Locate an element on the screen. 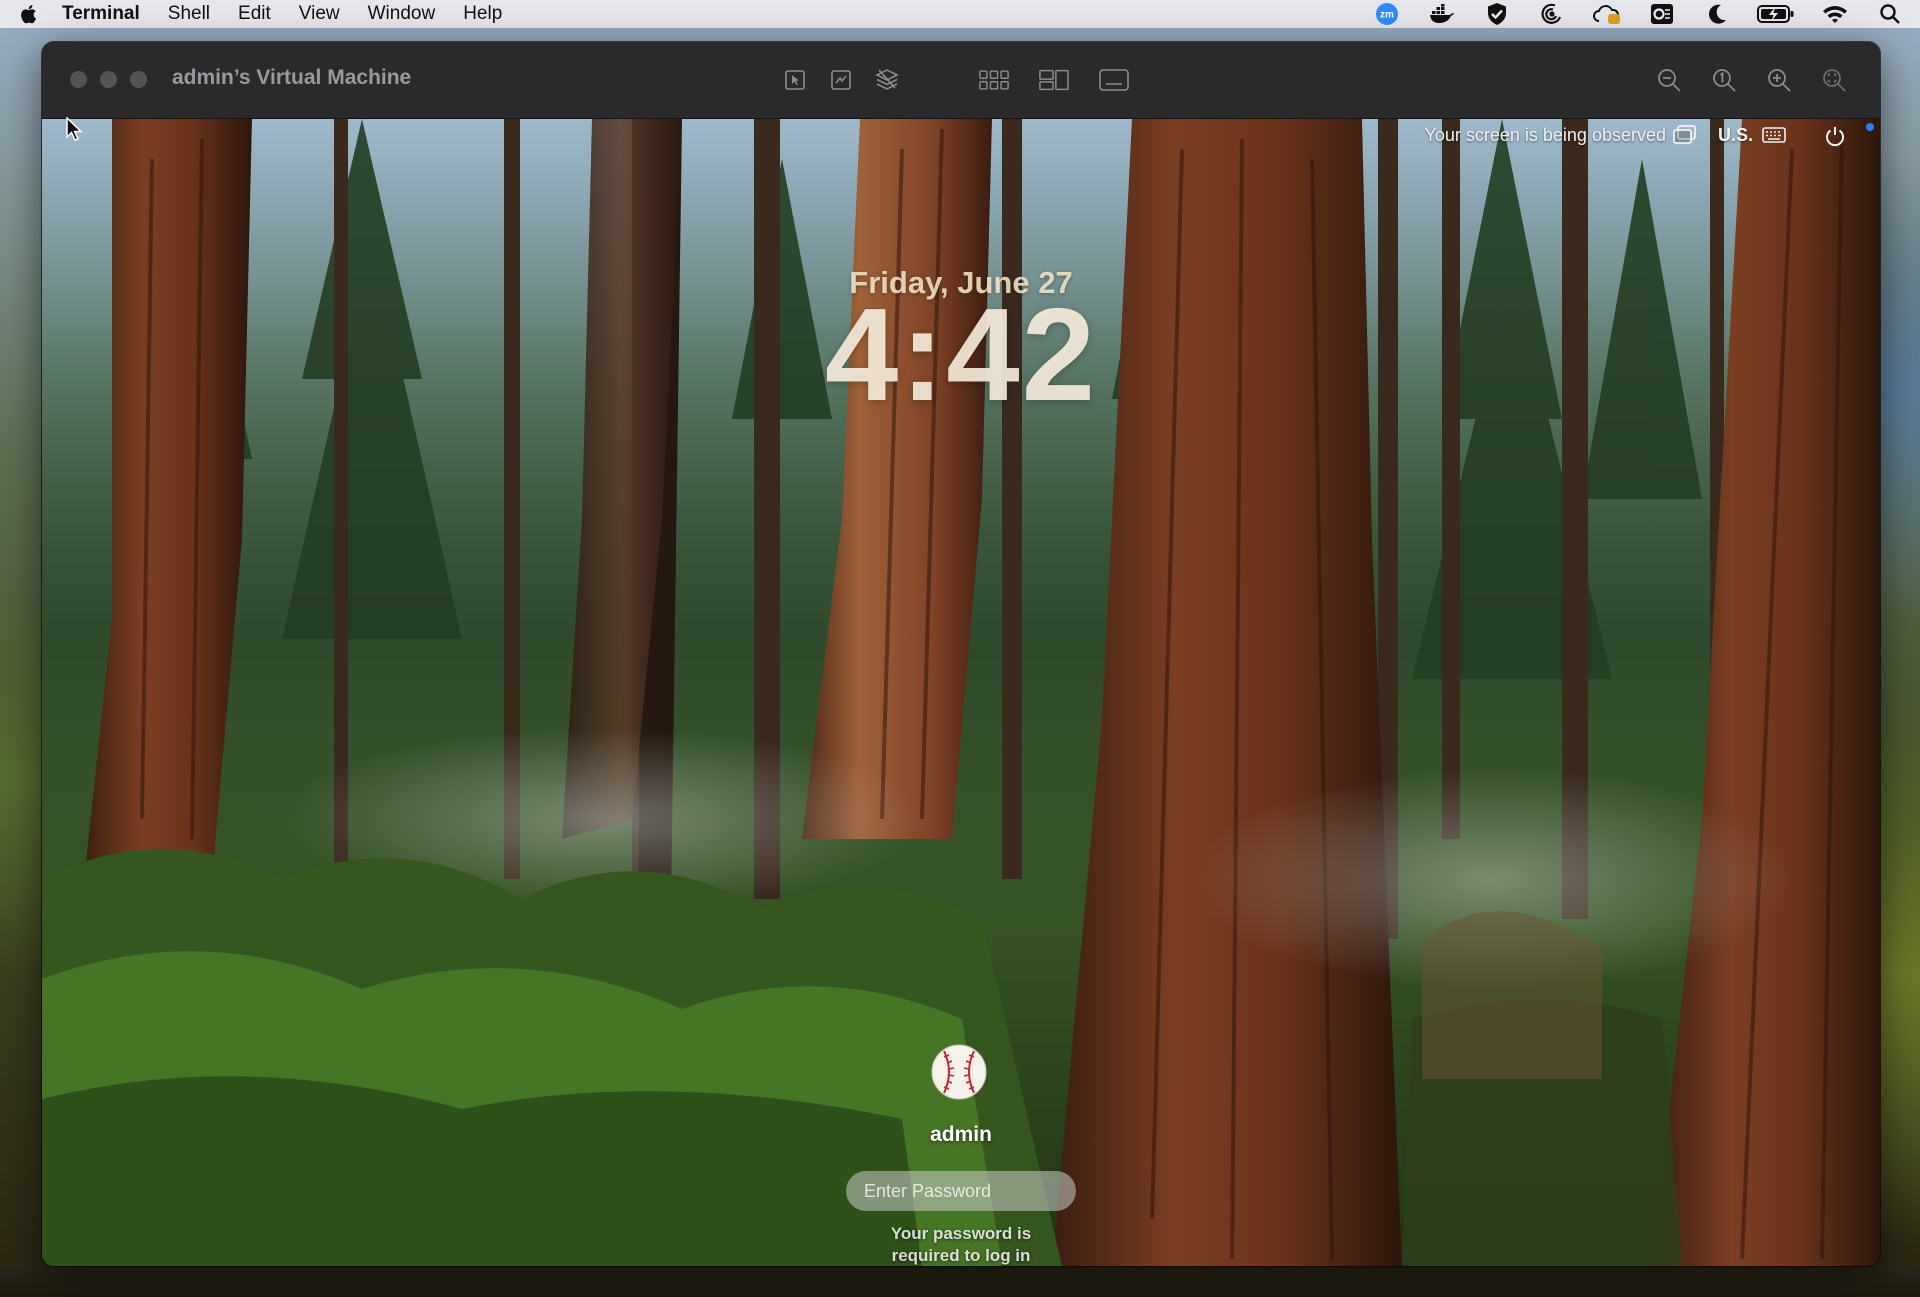  lockscreen-clock: 4:42 is located at coordinates (961, 354).